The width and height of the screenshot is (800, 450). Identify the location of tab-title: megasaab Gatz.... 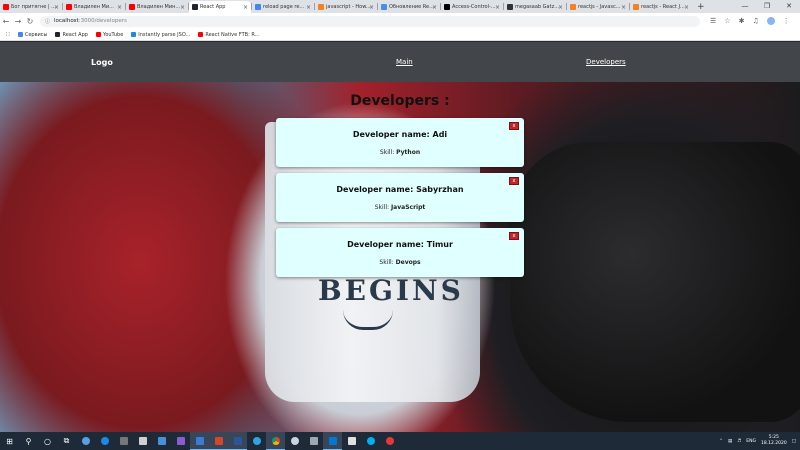
(537, 7).